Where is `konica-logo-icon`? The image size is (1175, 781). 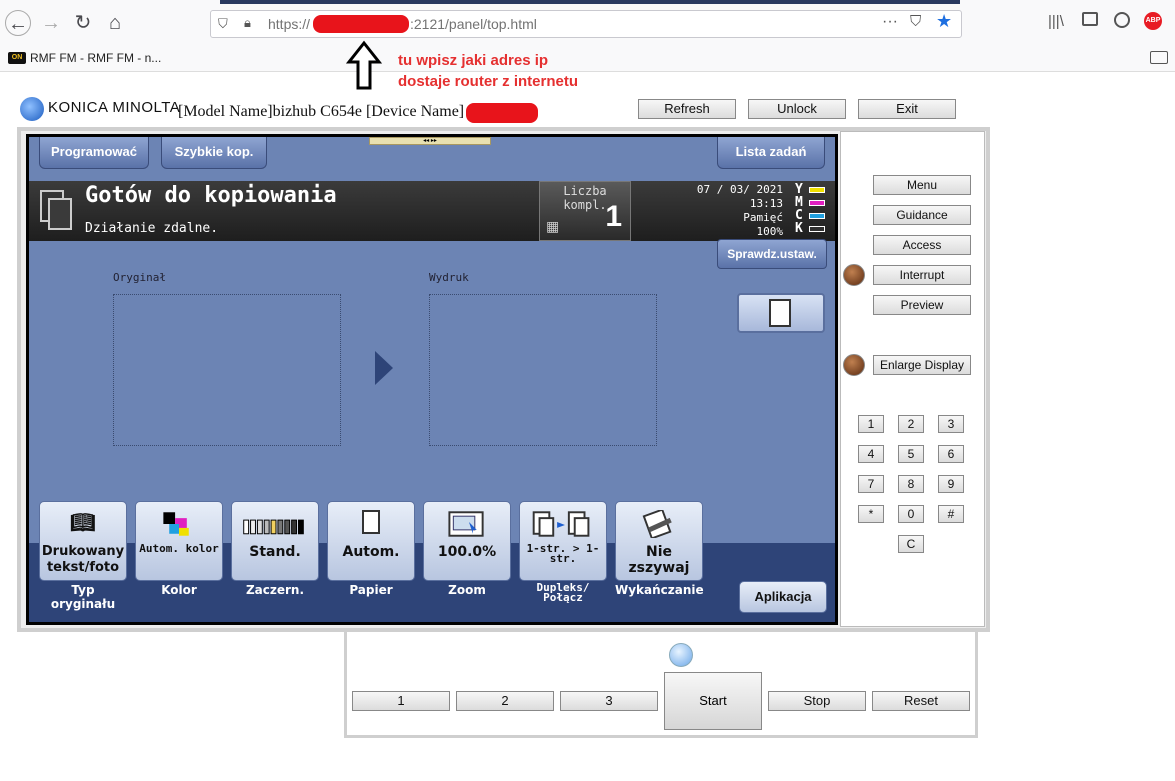
konica-logo-icon is located at coordinates (32, 109).